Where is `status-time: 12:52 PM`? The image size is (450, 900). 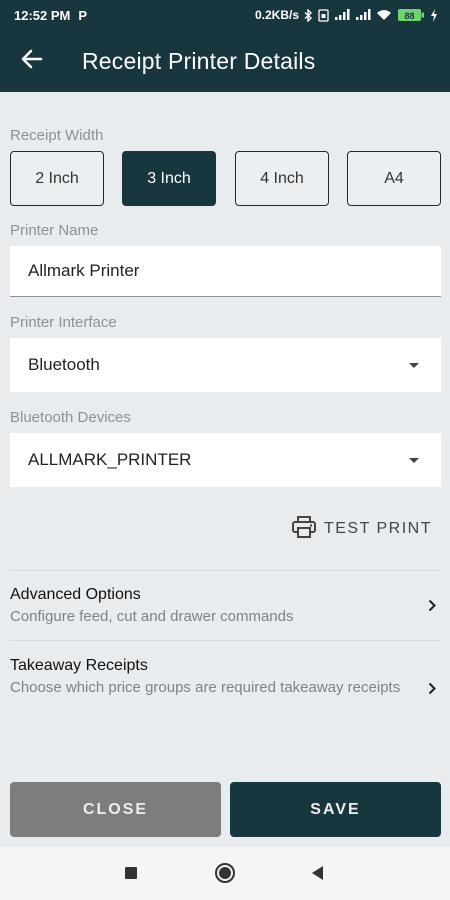 status-time: 12:52 PM is located at coordinates (42, 15).